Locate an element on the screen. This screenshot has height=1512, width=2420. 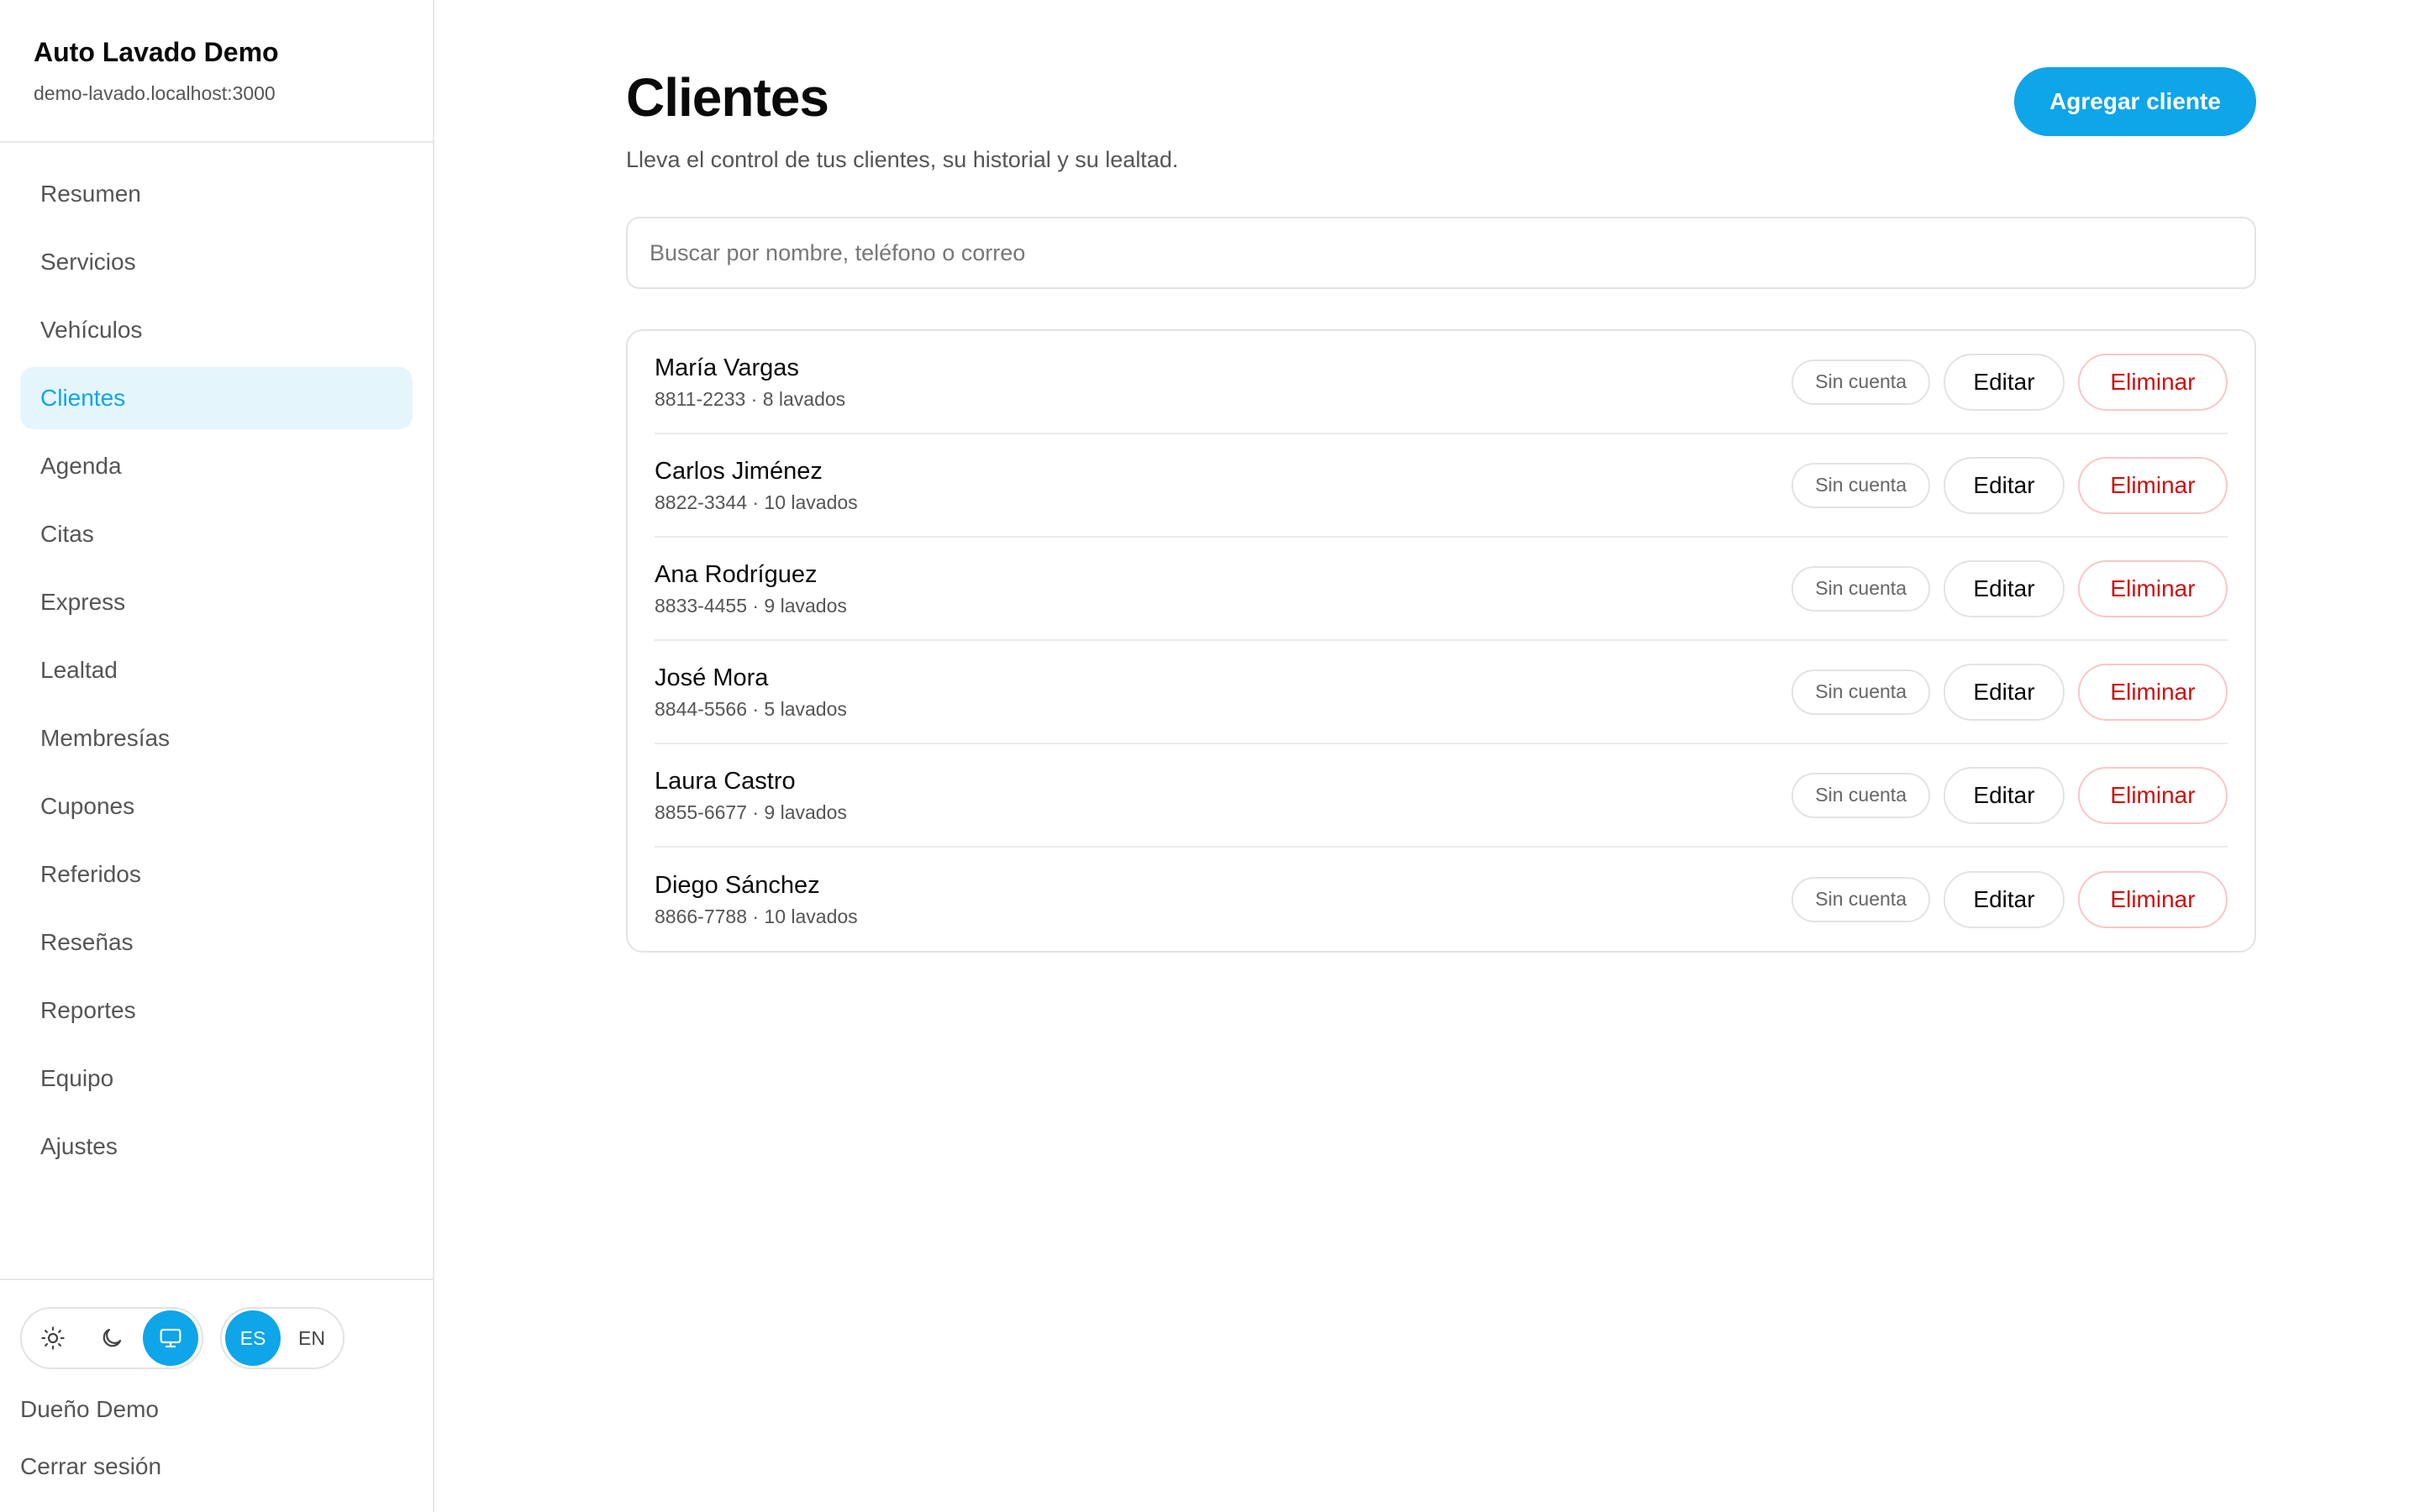
sidebar-item-referidos: Referidos is located at coordinates (217, 874).